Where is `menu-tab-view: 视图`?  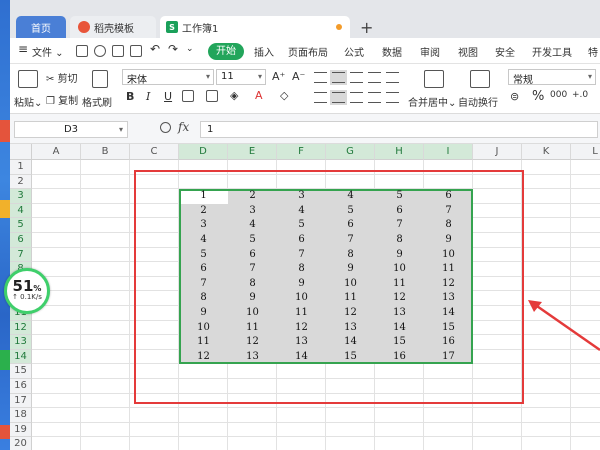
menu-tab-view: 视图 is located at coordinates (468, 51).